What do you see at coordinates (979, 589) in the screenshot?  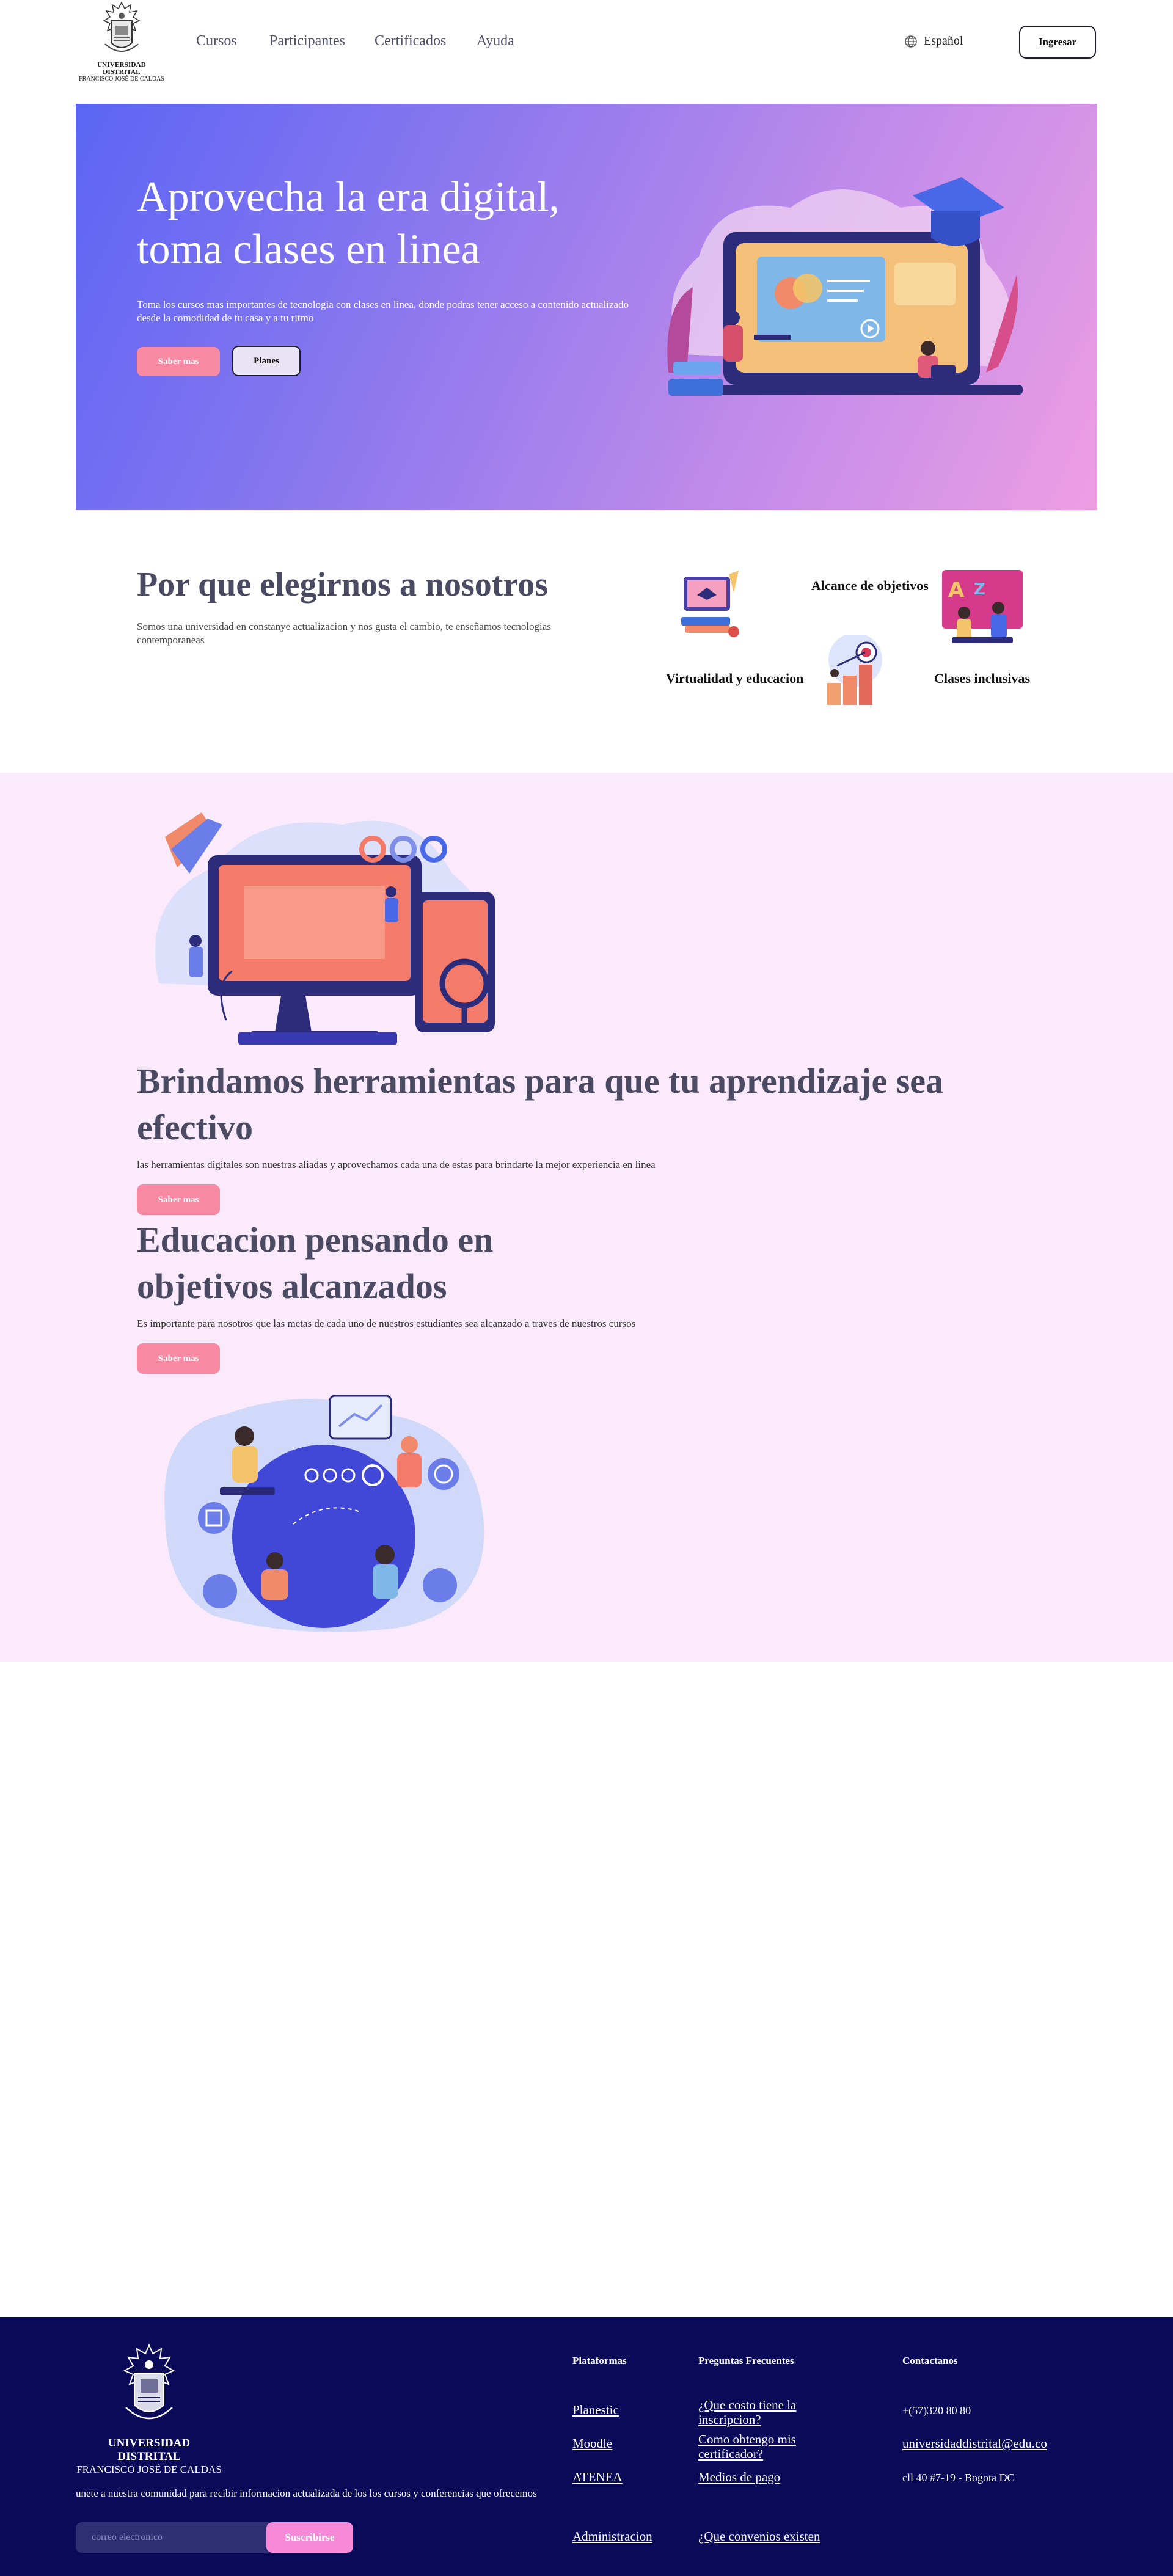 I see `svg-text: Z` at bounding box center [979, 589].